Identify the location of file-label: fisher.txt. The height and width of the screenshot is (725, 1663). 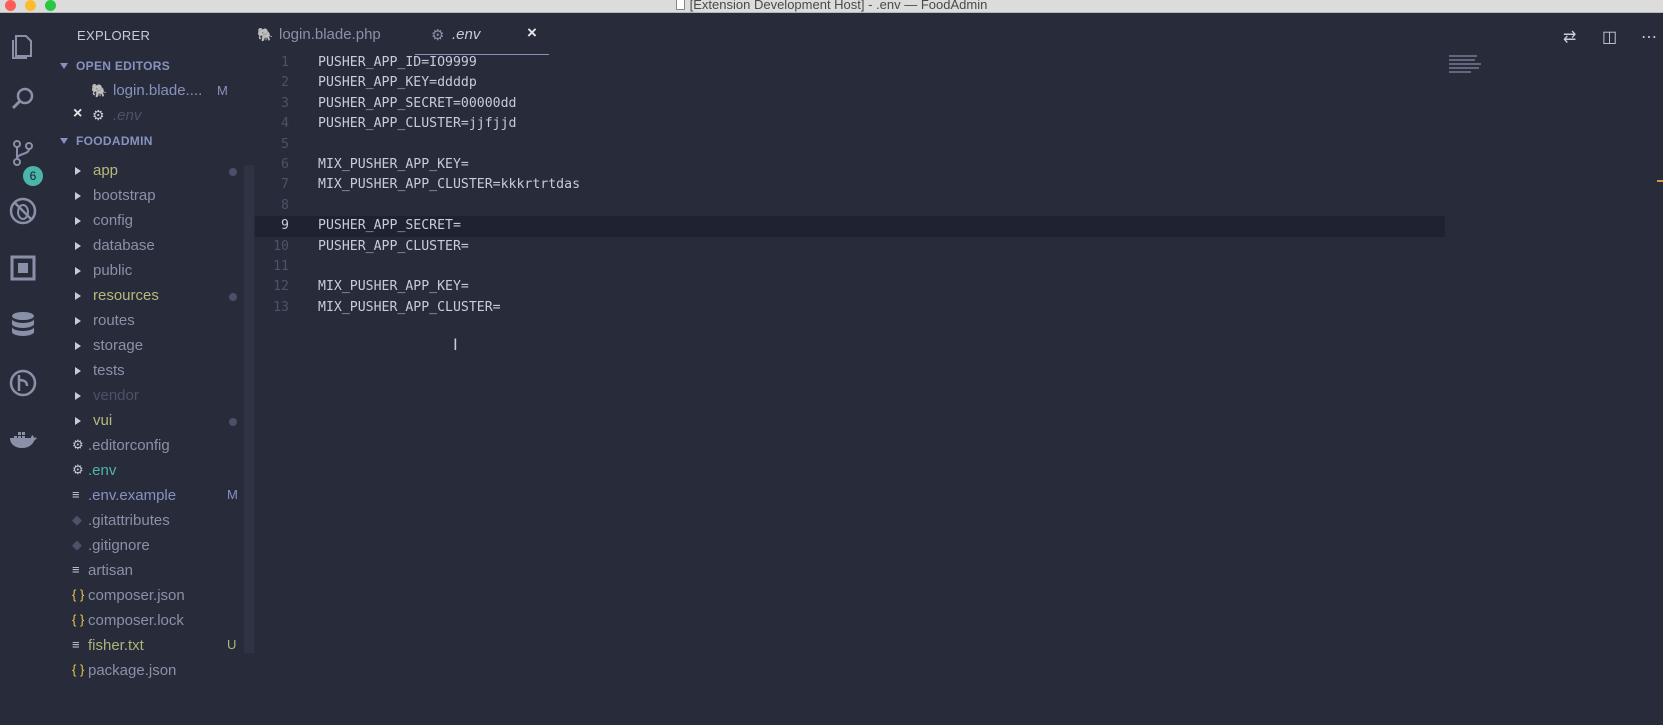
(116, 645).